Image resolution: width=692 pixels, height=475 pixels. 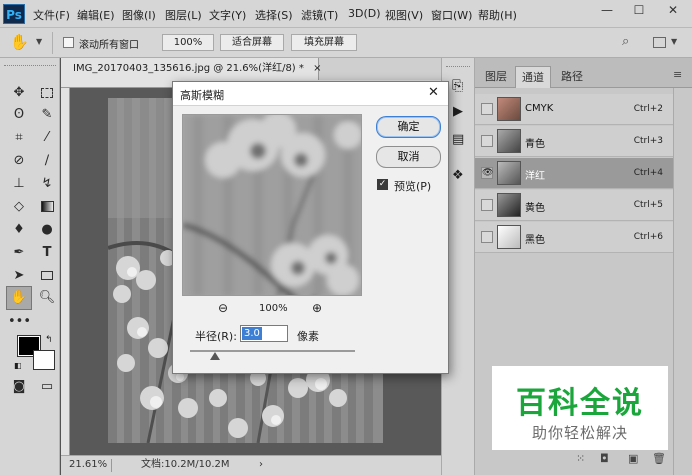 I want to click on dialog-close-icon: ✕, so click(x=433, y=92).